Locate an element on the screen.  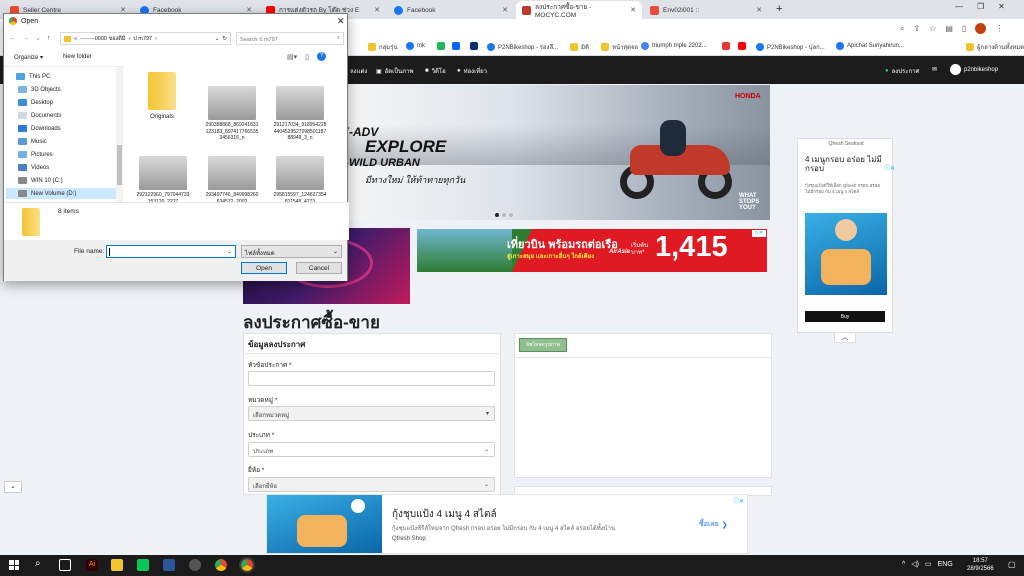
word-icon is located at coordinates (169, 565).